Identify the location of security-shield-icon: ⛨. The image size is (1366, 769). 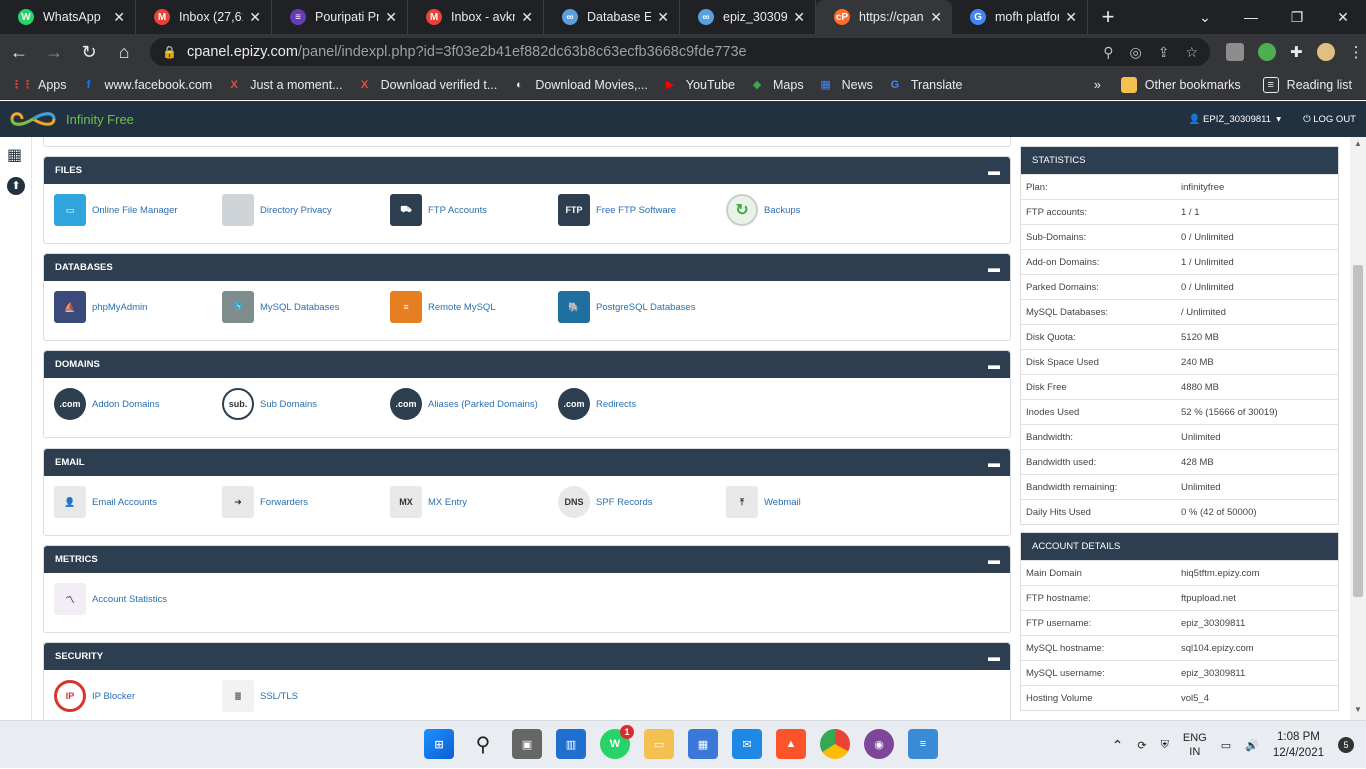
(1165, 745).